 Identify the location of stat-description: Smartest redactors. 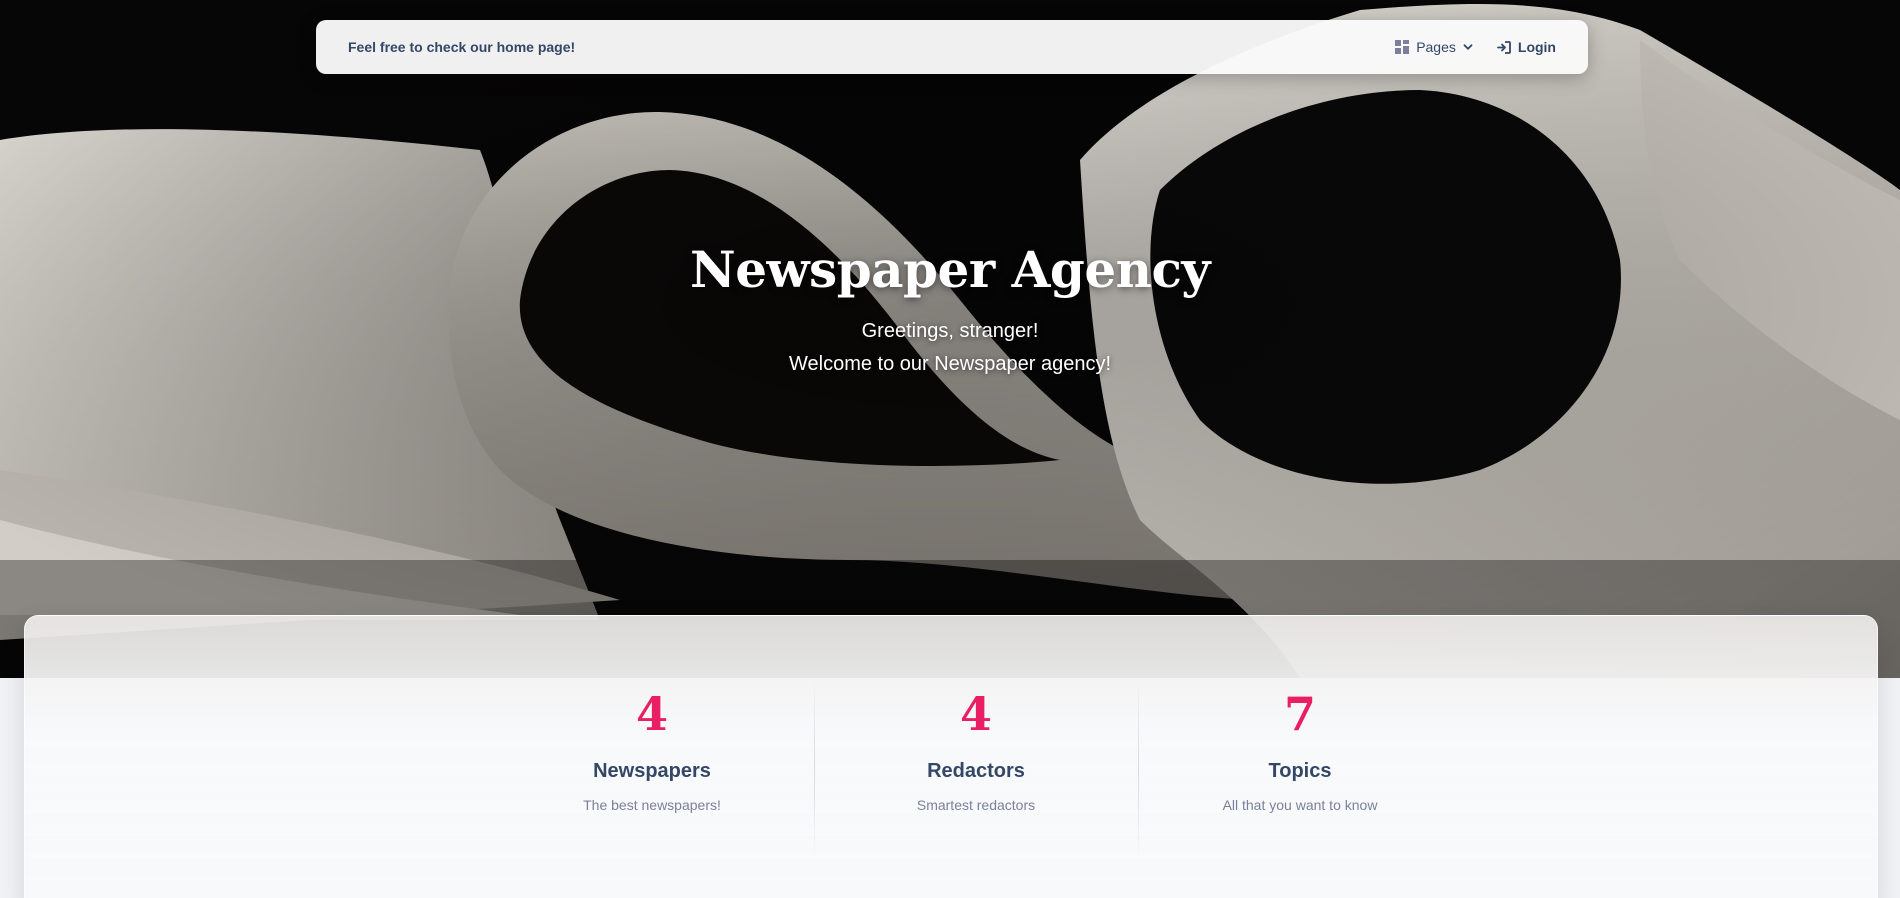
(976, 805).